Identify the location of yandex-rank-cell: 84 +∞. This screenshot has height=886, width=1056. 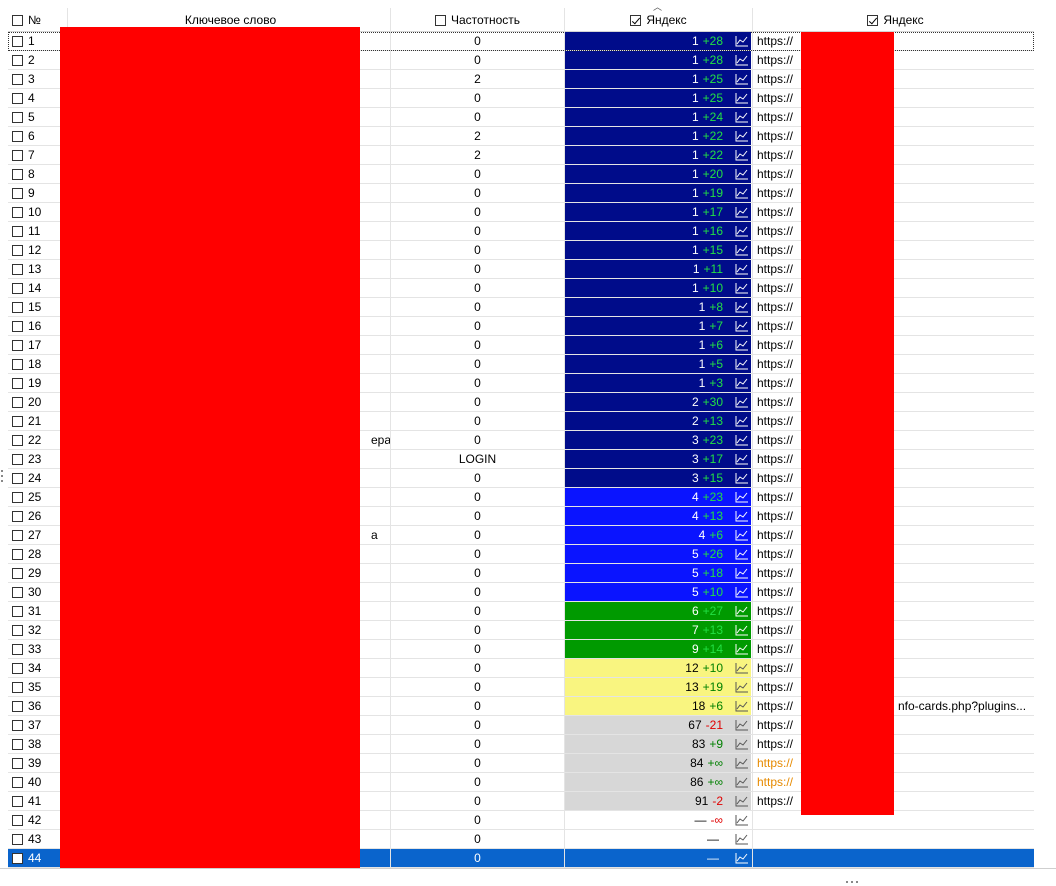
(659, 763).